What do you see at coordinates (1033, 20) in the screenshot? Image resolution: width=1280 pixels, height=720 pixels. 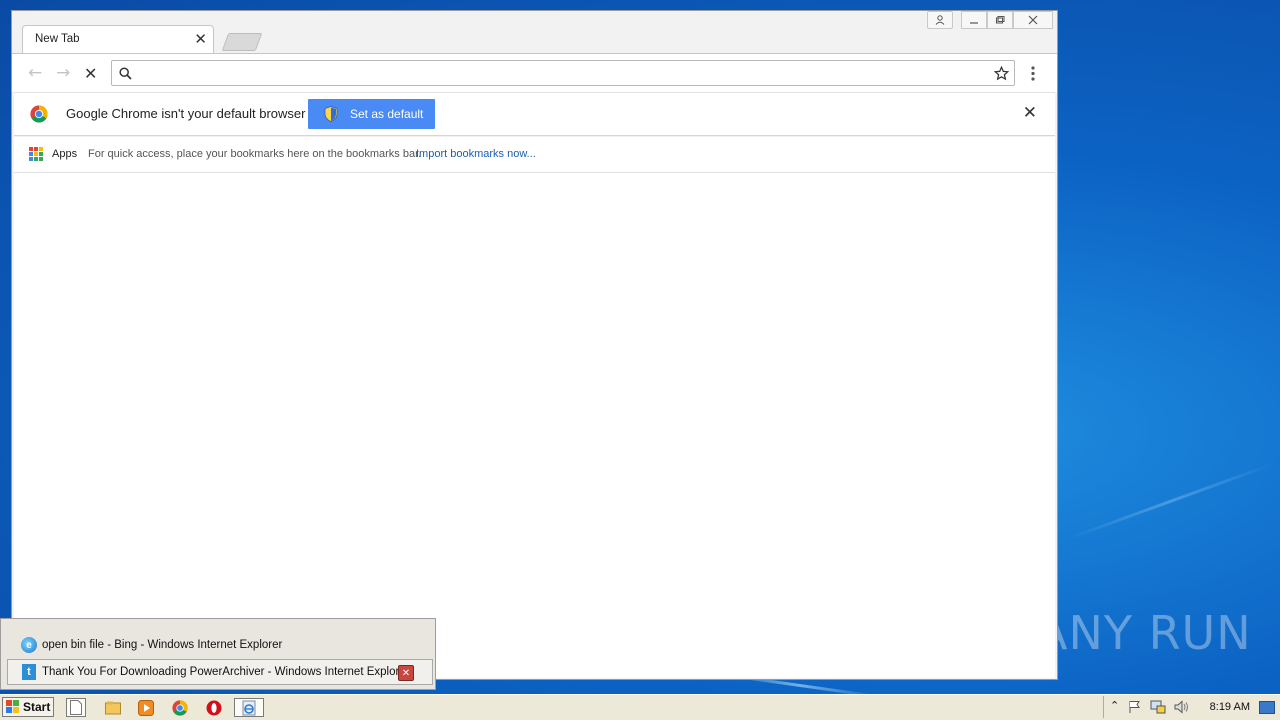 I see `close-window-button` at bounding box center [1033, 20].